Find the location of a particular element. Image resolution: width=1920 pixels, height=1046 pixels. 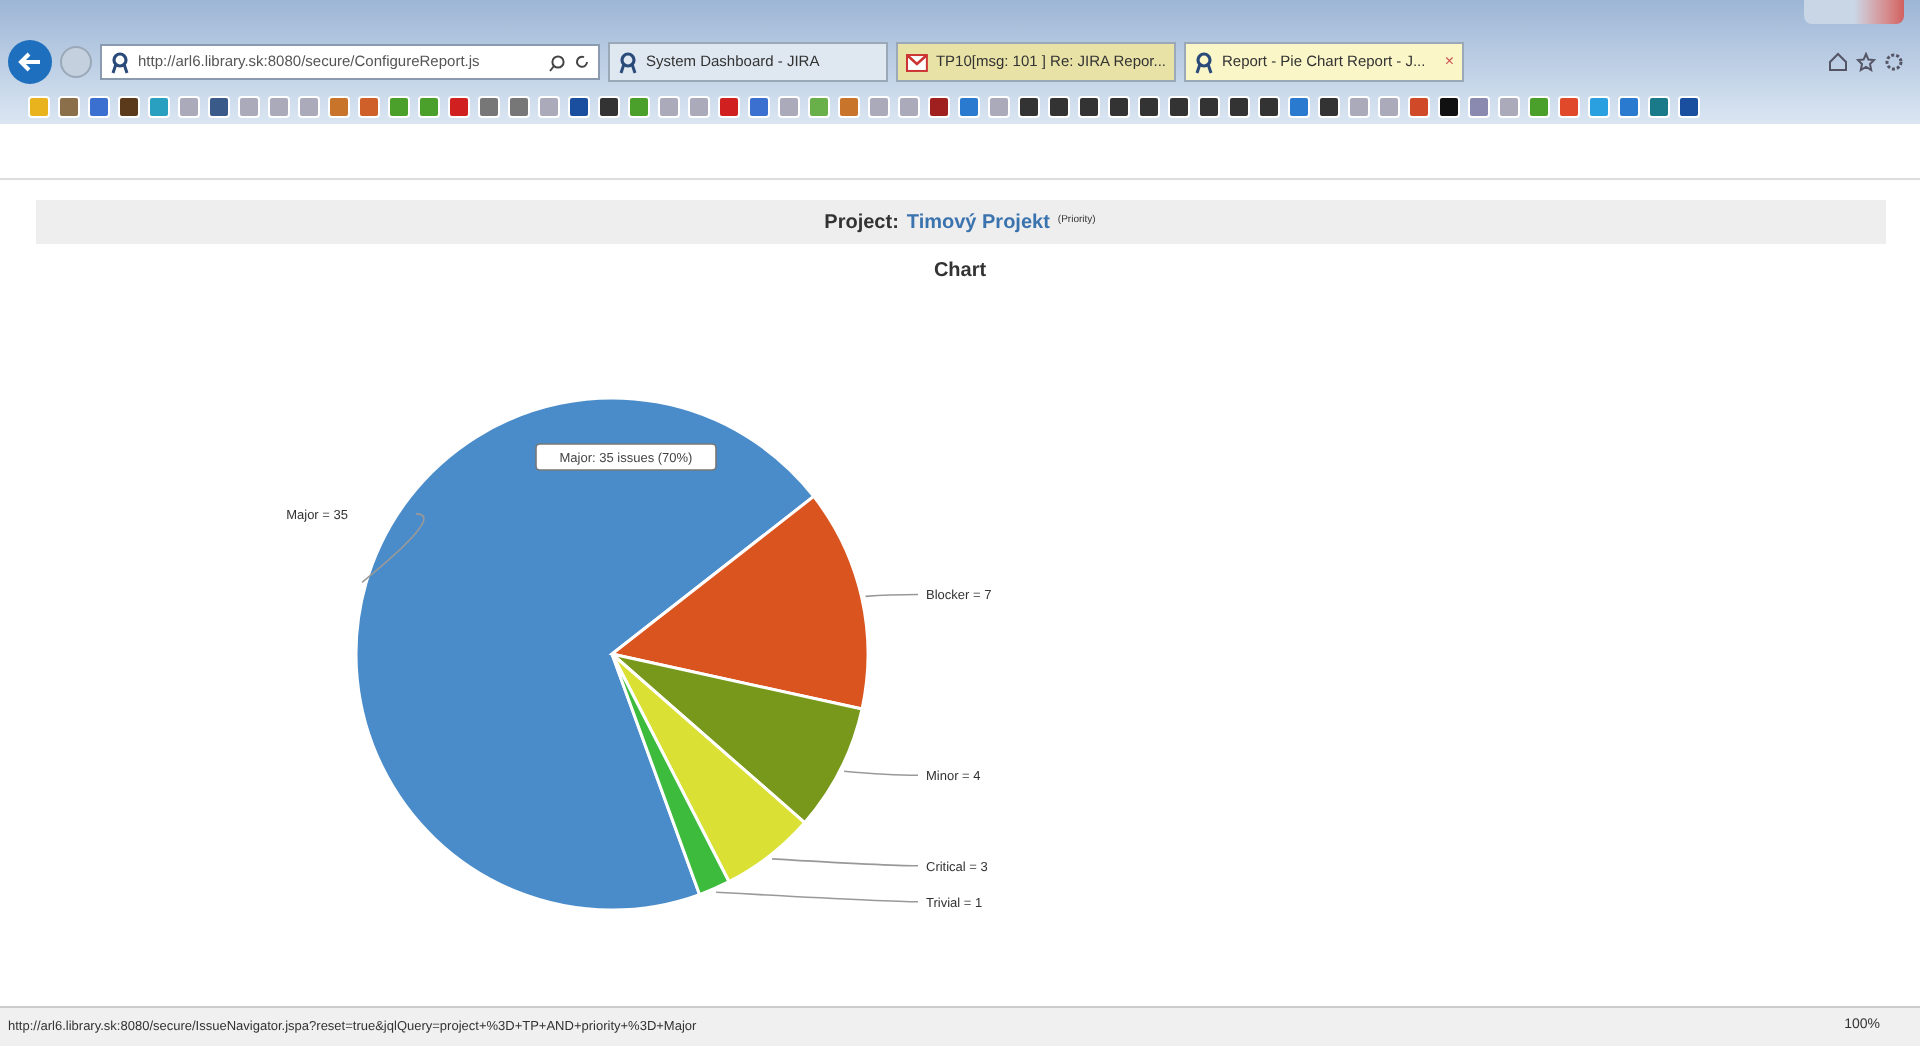

envelope-icon is located at coordinates (917, 62).